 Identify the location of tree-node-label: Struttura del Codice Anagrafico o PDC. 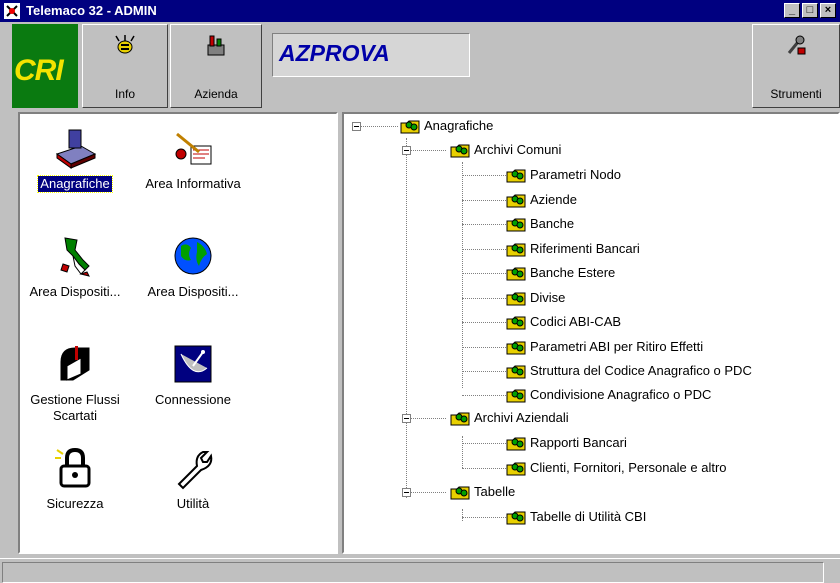
(641, 370).